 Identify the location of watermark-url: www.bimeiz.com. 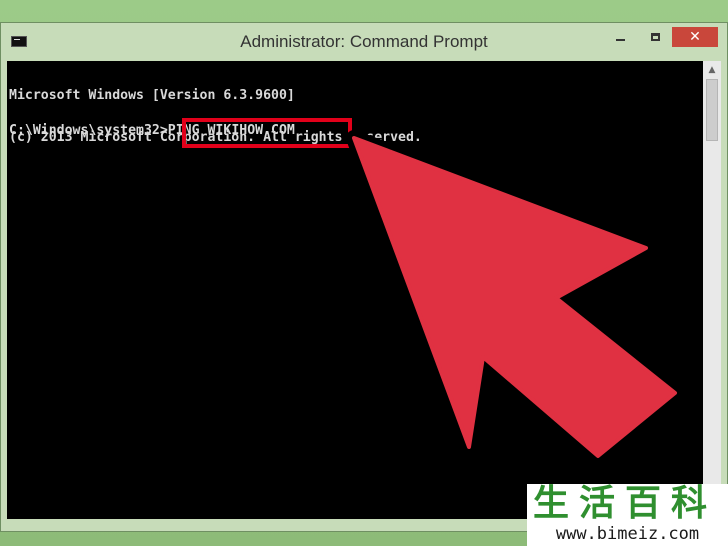
(627, 534).